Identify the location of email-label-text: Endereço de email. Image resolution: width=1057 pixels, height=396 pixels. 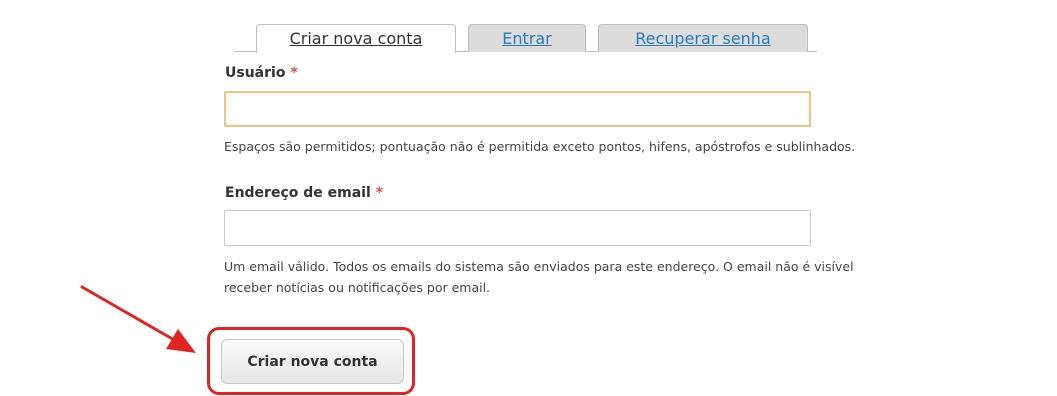
(298, 193).